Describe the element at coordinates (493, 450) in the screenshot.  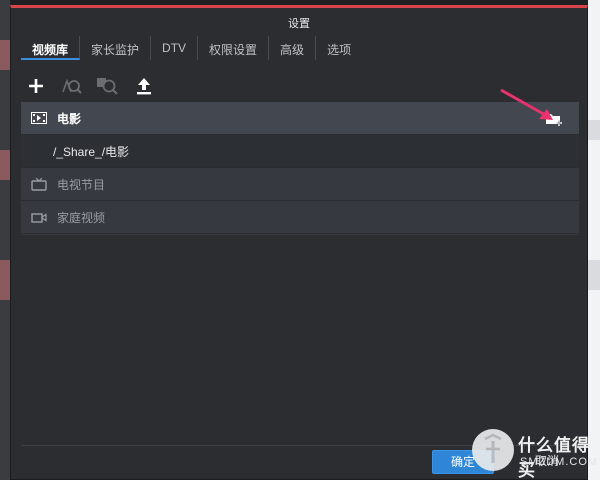
I see `watermark-logo` at that location.